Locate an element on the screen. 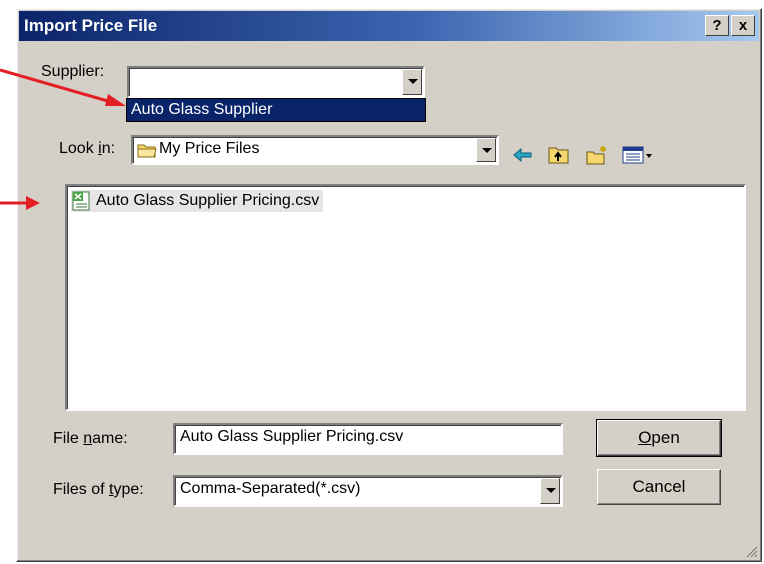 This screenshot has width=764, height=564. back-arrow-icon is located at coordinates (523, 155).